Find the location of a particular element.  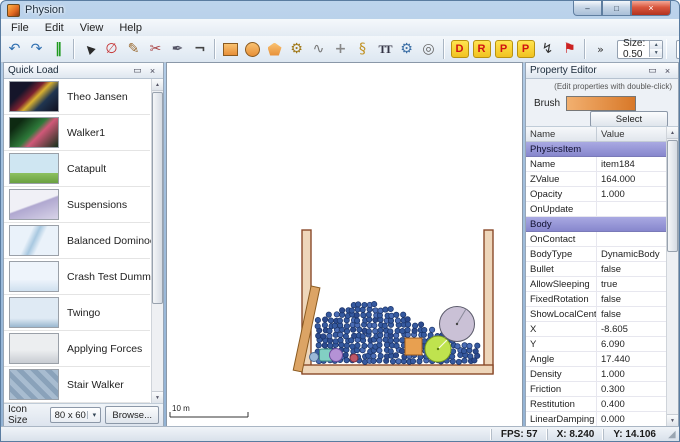

resize-grip: ◢ is located at coordinates (672, 434).